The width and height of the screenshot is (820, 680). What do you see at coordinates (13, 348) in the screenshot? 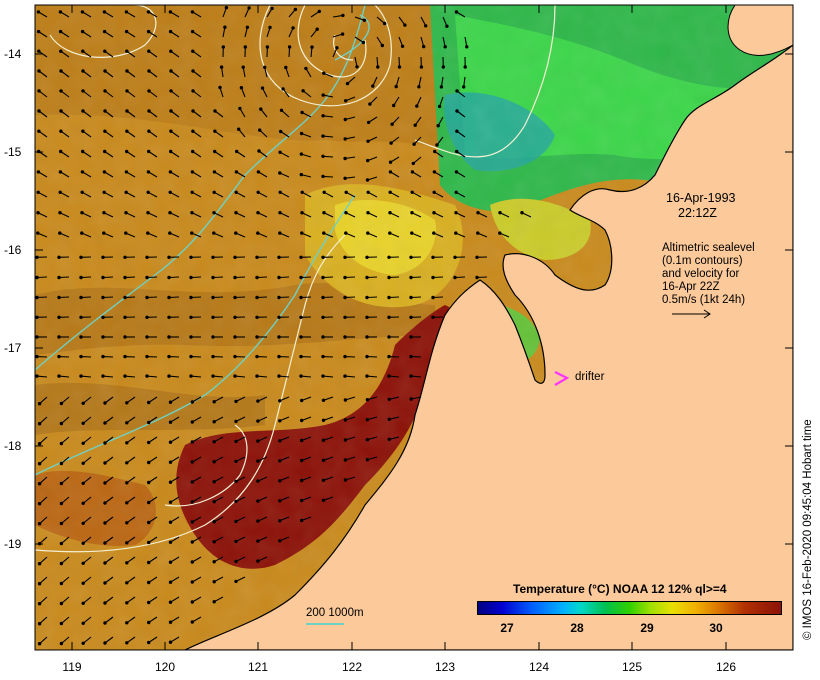
I see `lat-label: -17` at bounding box center [13, 348].